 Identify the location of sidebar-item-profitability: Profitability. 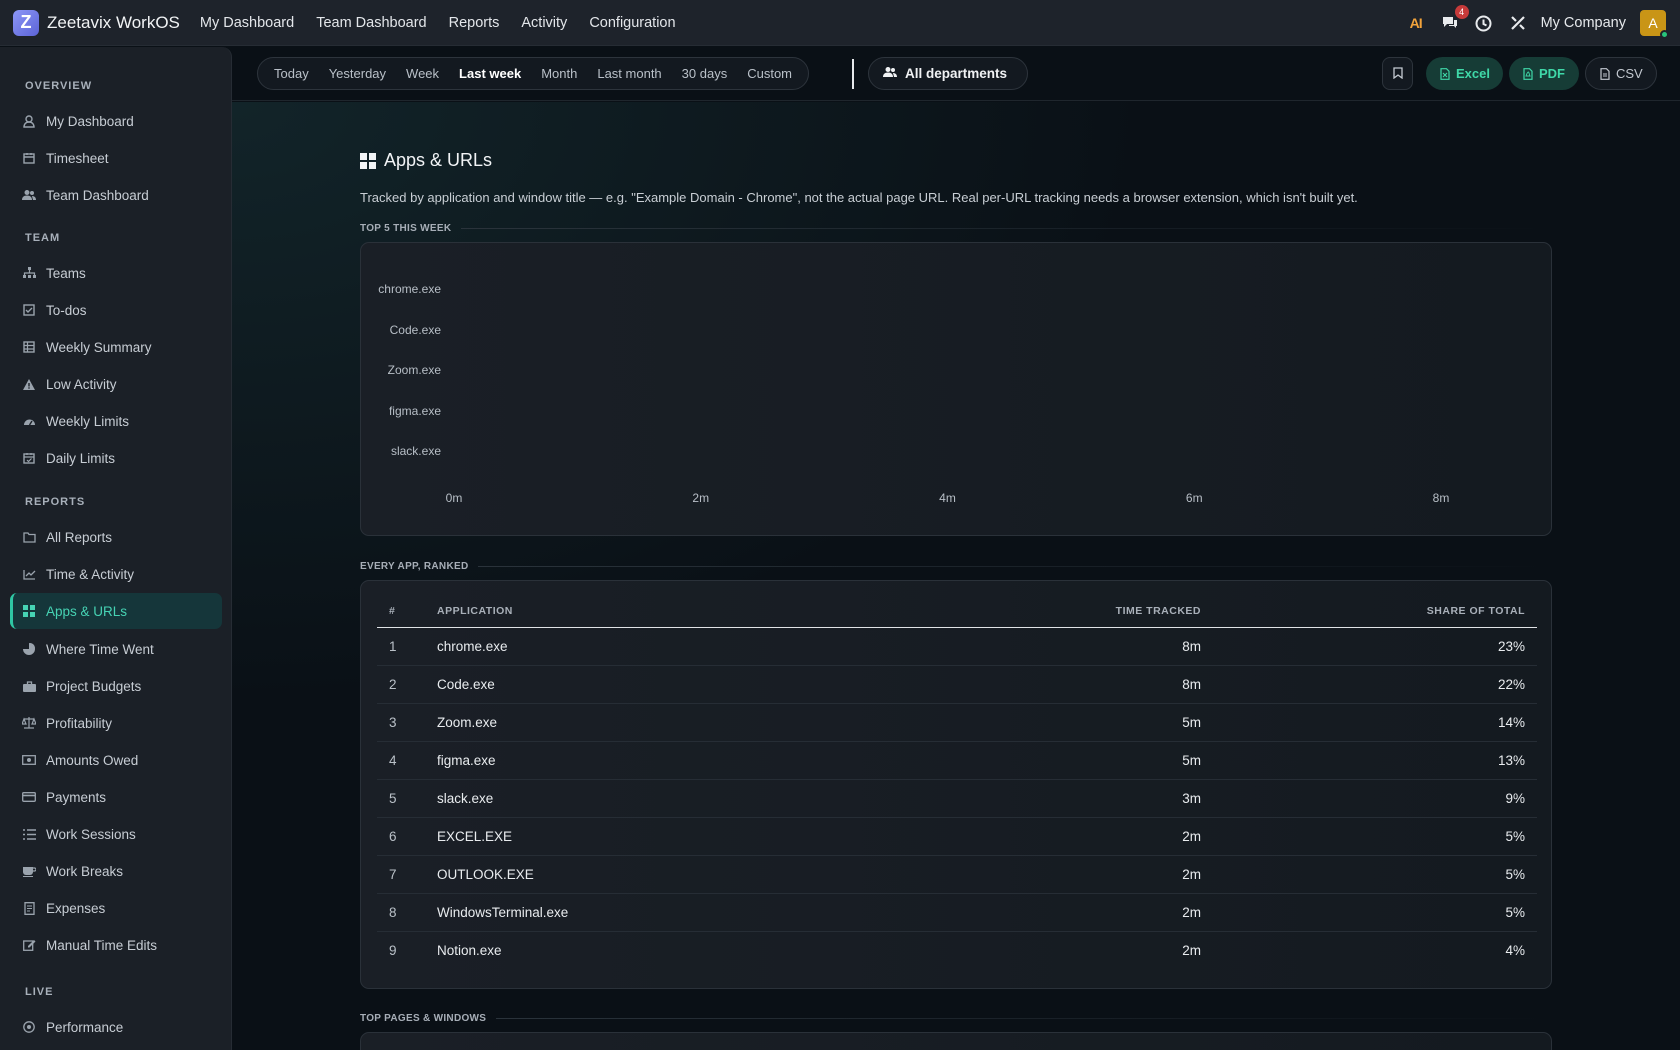
(116, 723).